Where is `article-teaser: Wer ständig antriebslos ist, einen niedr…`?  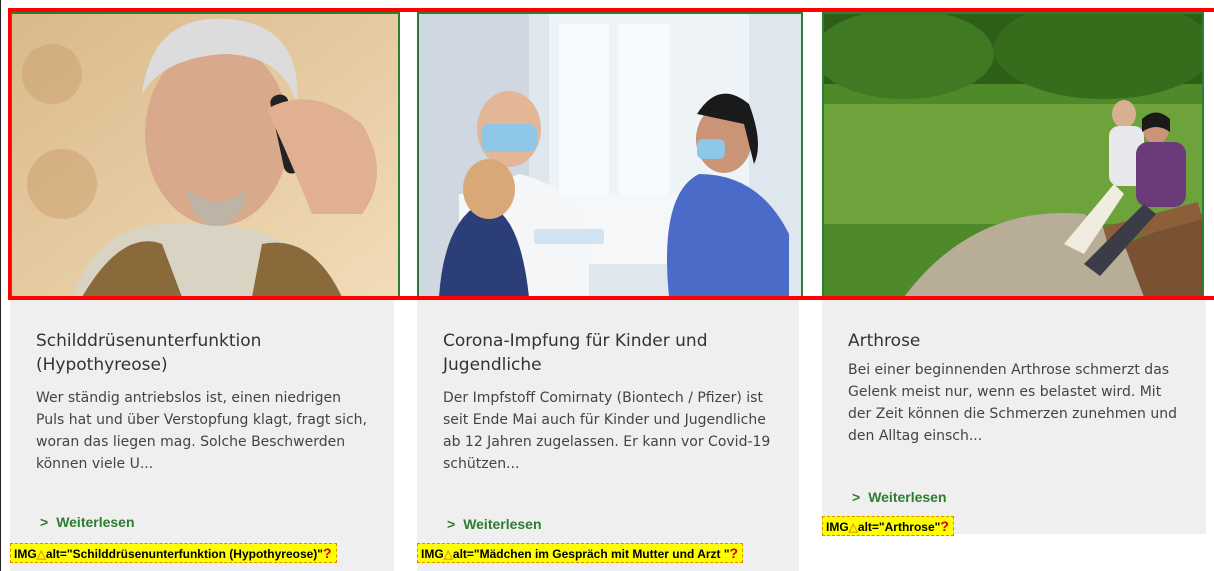 article-teaser: Wer ständig antriebslos ist, einen niedr… is located at coordinates (202, 431).